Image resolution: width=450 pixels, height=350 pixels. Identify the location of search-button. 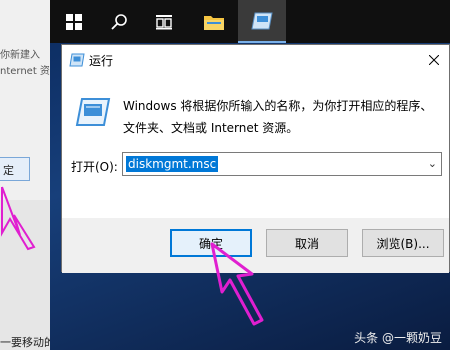
(119, 21).